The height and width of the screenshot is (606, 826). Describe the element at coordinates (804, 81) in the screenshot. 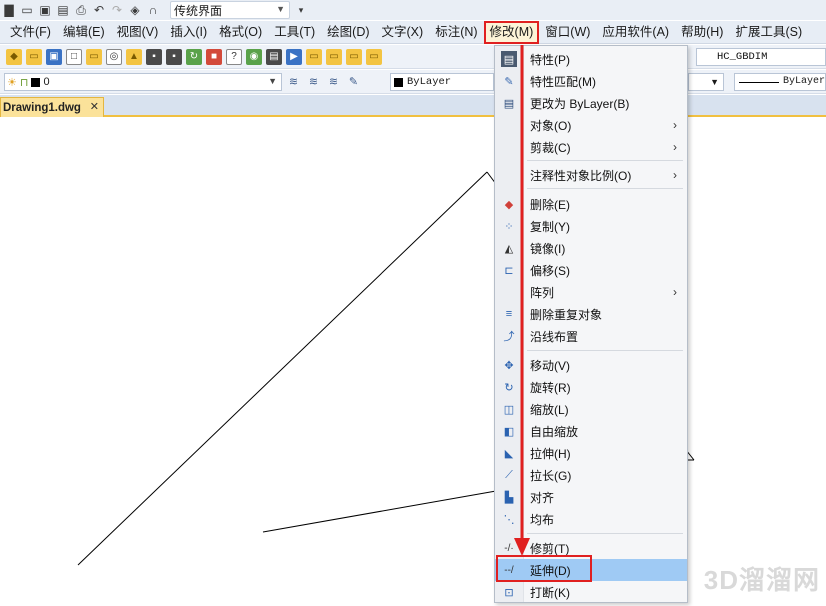

I see `linetype-label: ByLayer` at that location.